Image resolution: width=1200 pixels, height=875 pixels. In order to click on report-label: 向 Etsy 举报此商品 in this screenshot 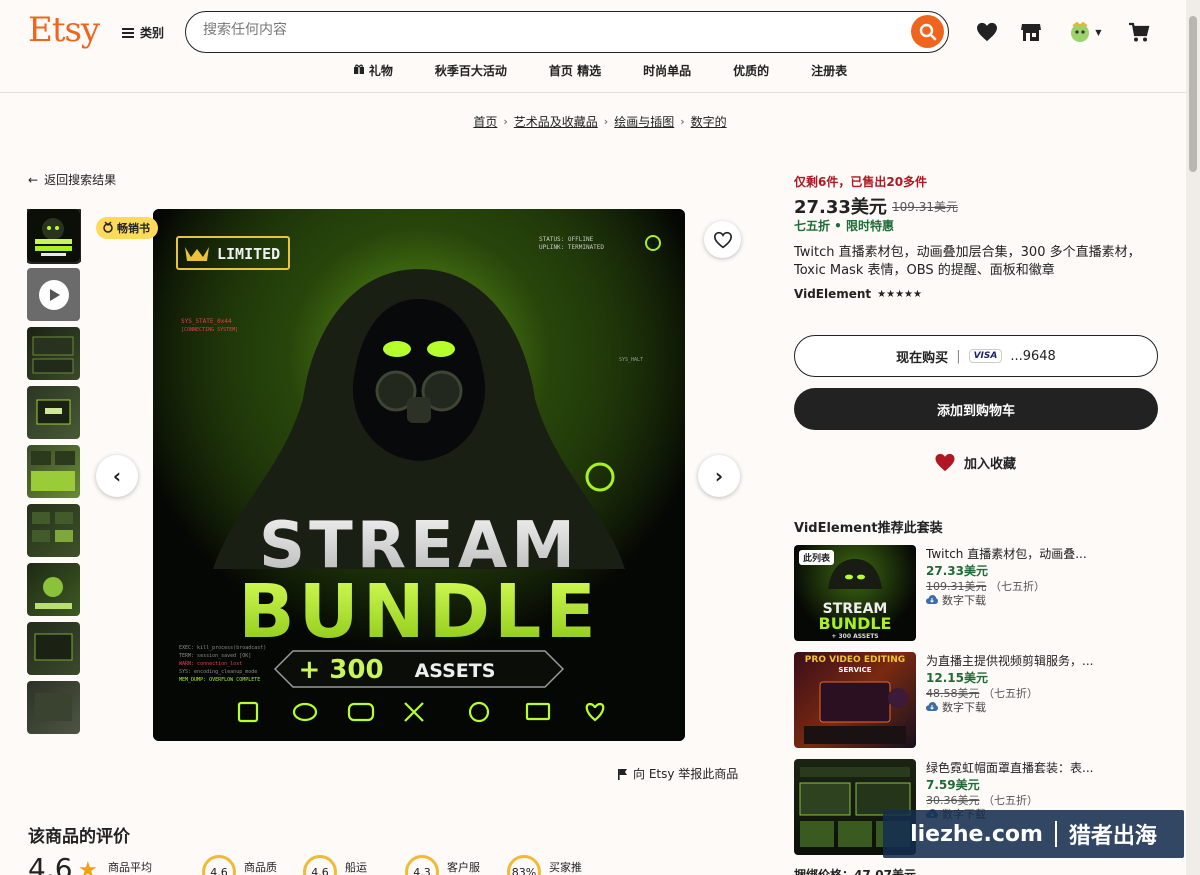, I will do `click(686, 774)`.